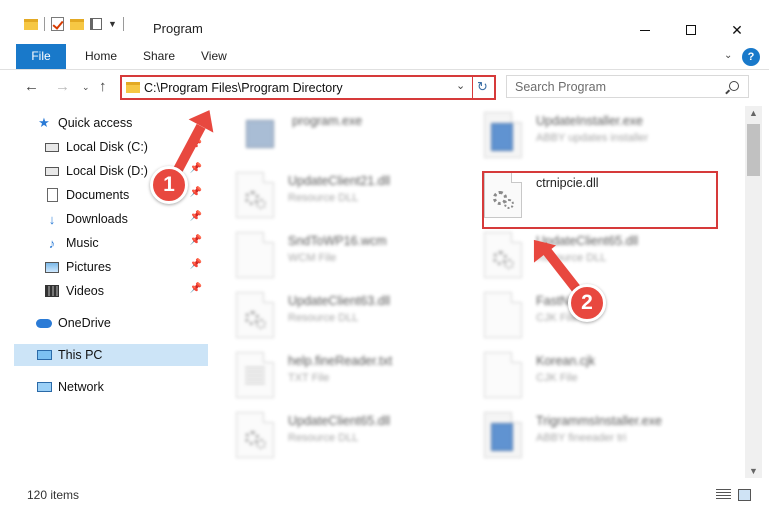  I want to click on file-type: CJK File, so click(557, 378).